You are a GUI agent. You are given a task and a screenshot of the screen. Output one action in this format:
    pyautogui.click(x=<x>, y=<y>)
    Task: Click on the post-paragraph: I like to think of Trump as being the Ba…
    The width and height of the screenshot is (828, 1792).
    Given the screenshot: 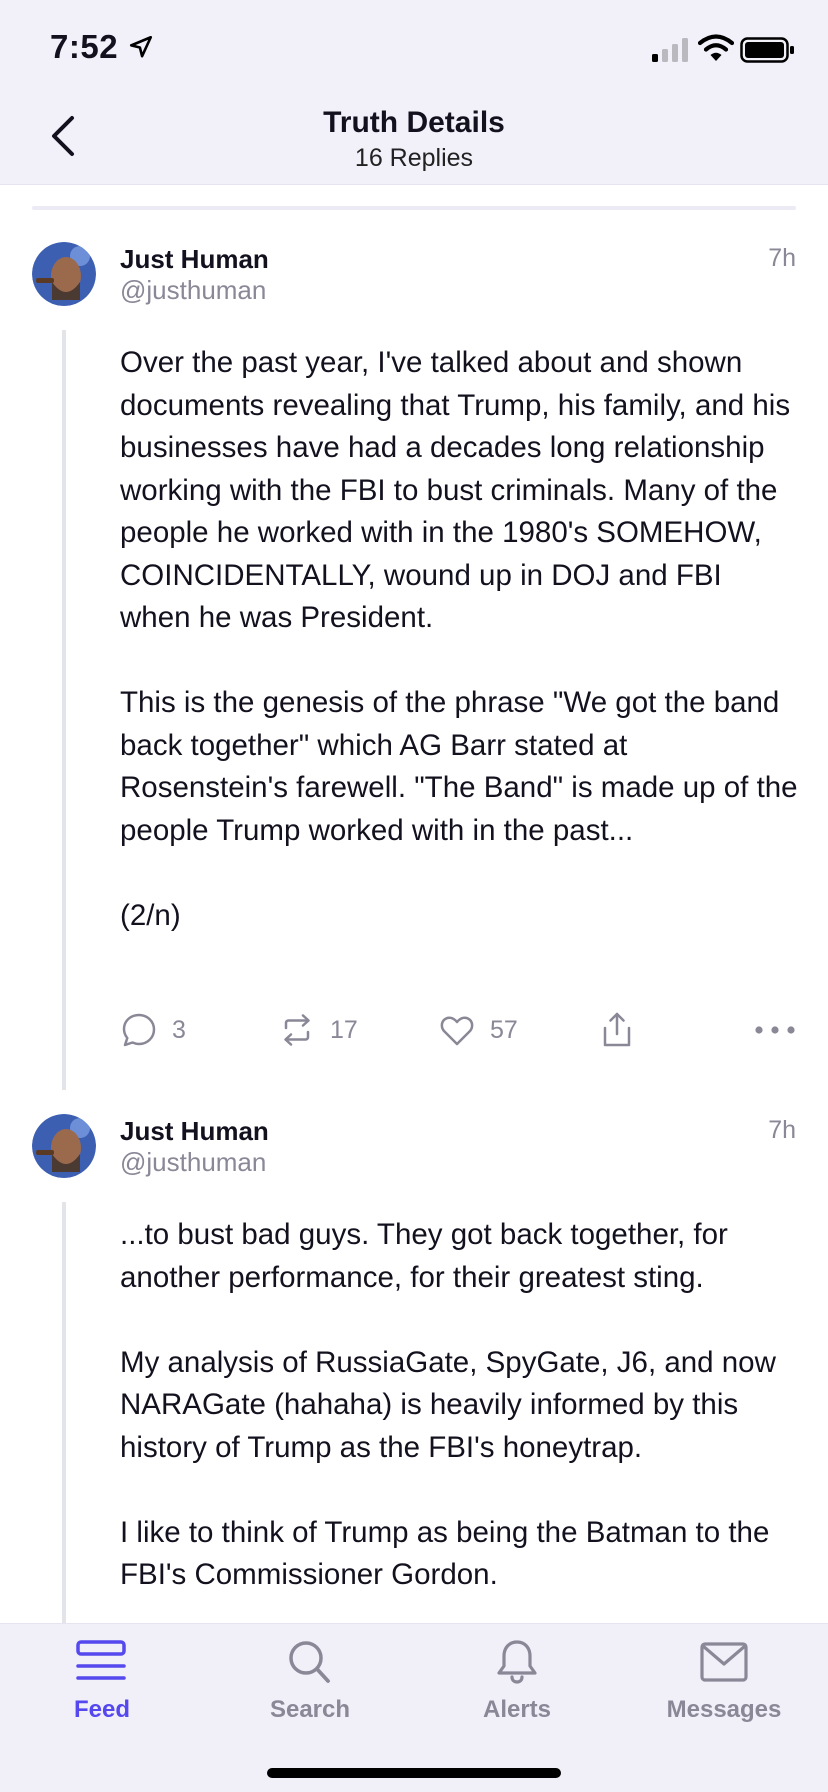 What is the action you would take?
    pyautogui.click(x=445, y=1553)
    